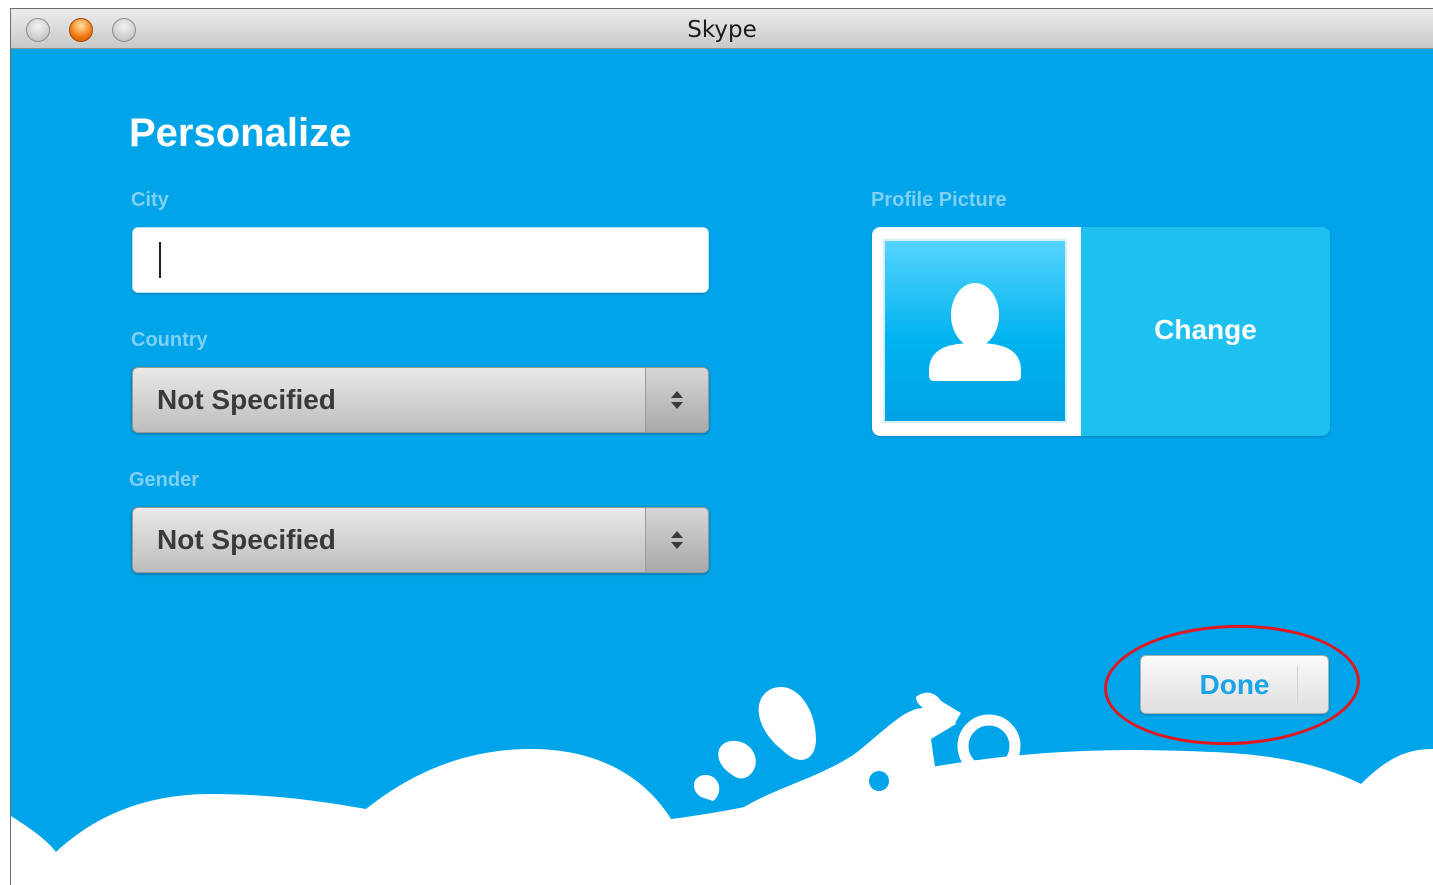 The height and width of the screenshot is (885, 1433). What do you see at coordinates (240, 133) in the screenshot?
I see `page-title: Personalize` at bounding box center [240, 133].